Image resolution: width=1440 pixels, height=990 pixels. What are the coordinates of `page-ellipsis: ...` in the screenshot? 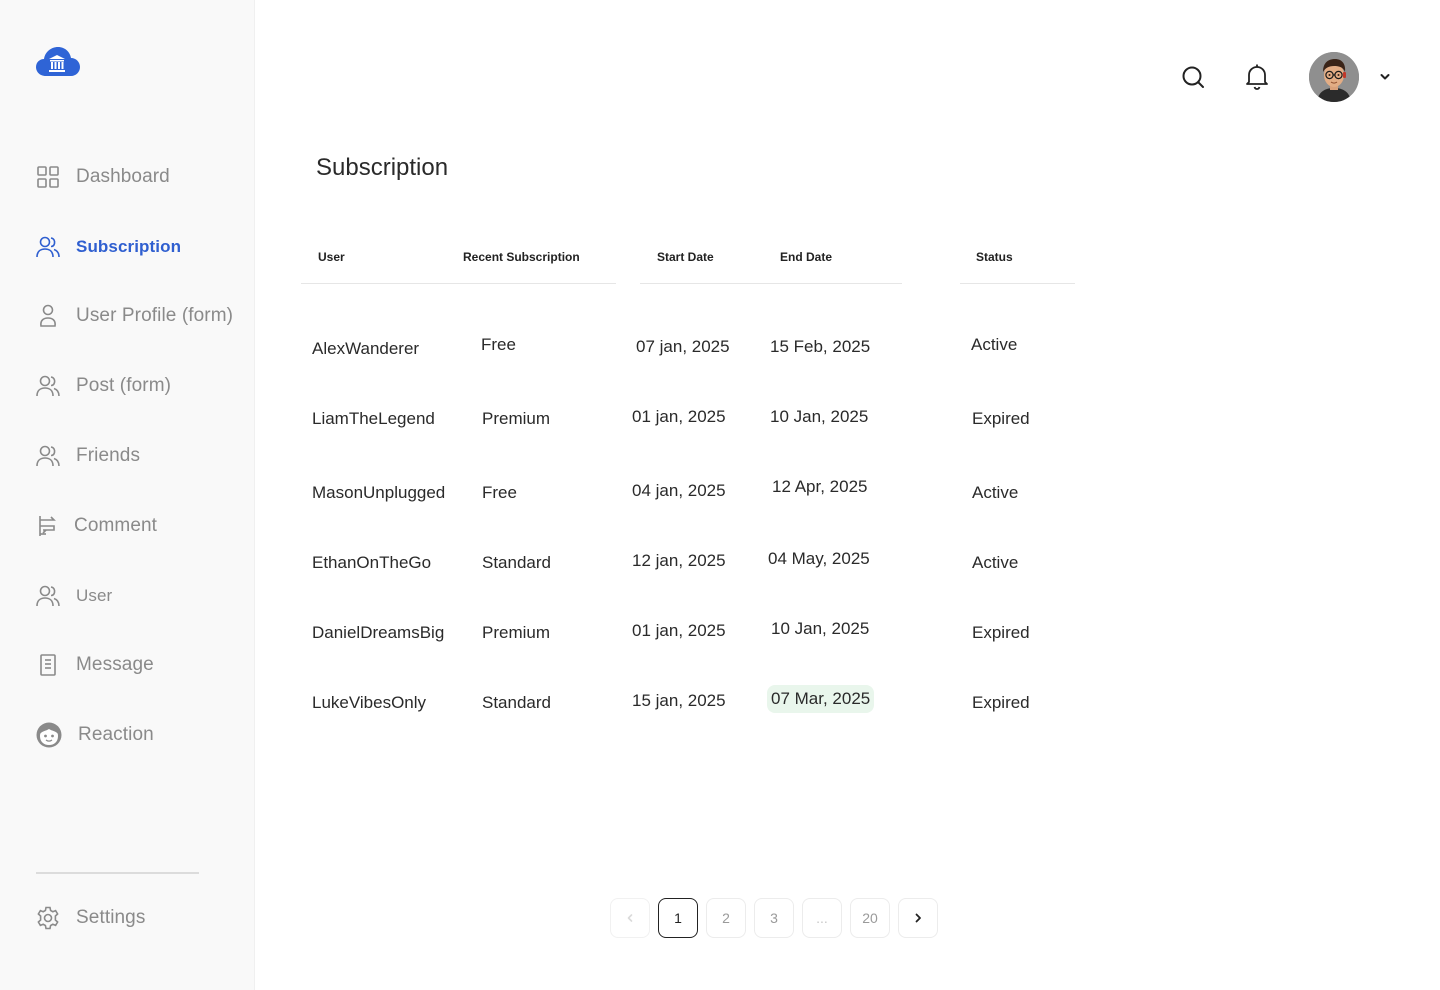 It's located at (822, 918).